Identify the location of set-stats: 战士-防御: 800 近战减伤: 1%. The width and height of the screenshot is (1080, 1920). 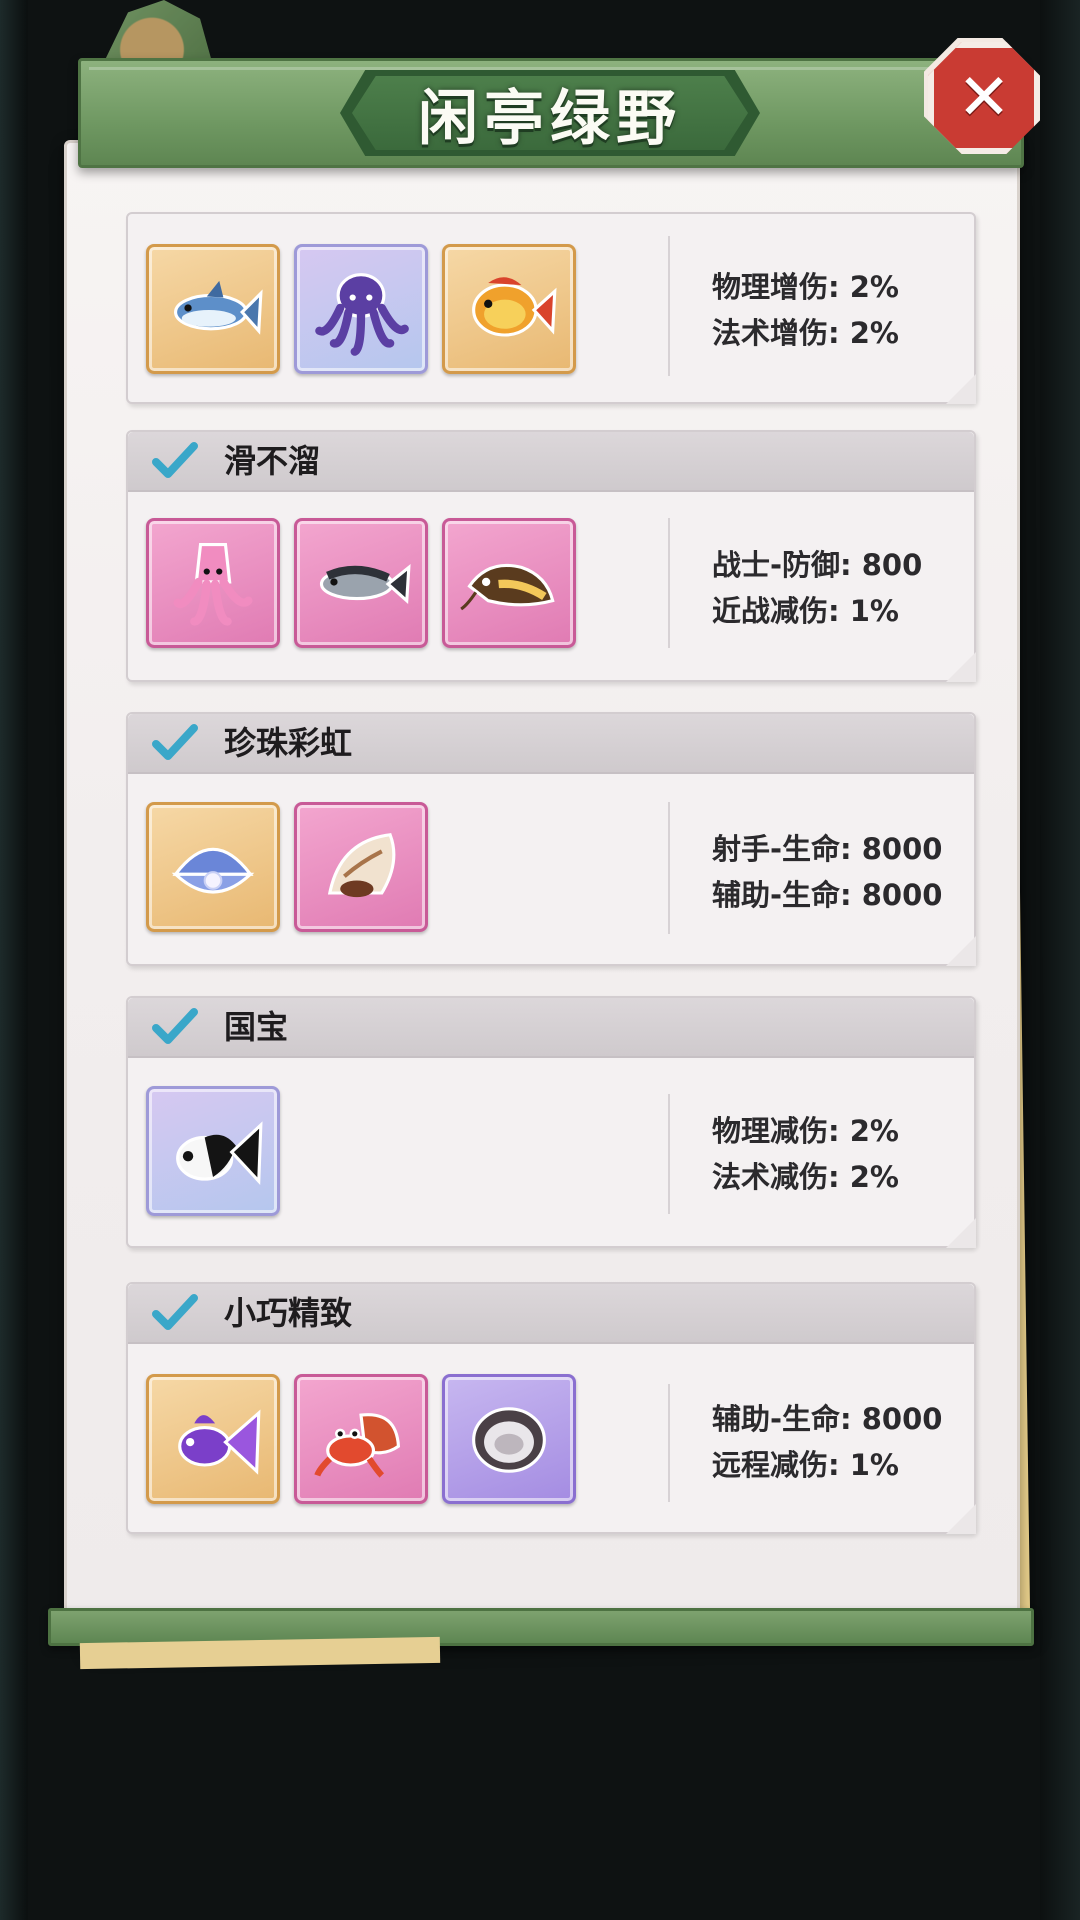
(817, 588).